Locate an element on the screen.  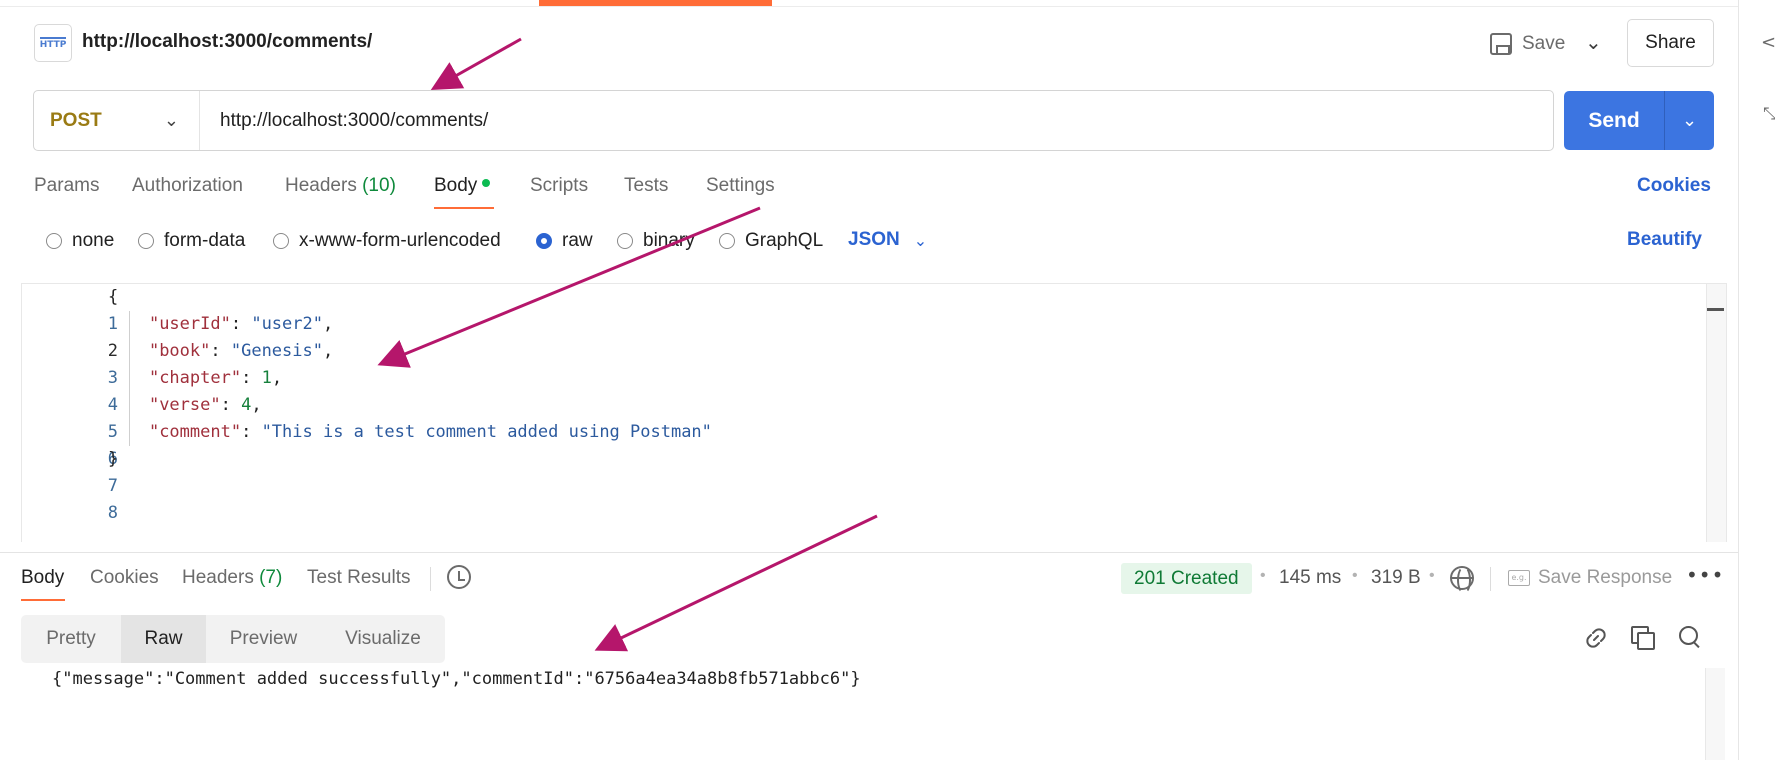
view-mode-switch: Pretty Raw Preview Visualize is located at coordinates (233, 639).